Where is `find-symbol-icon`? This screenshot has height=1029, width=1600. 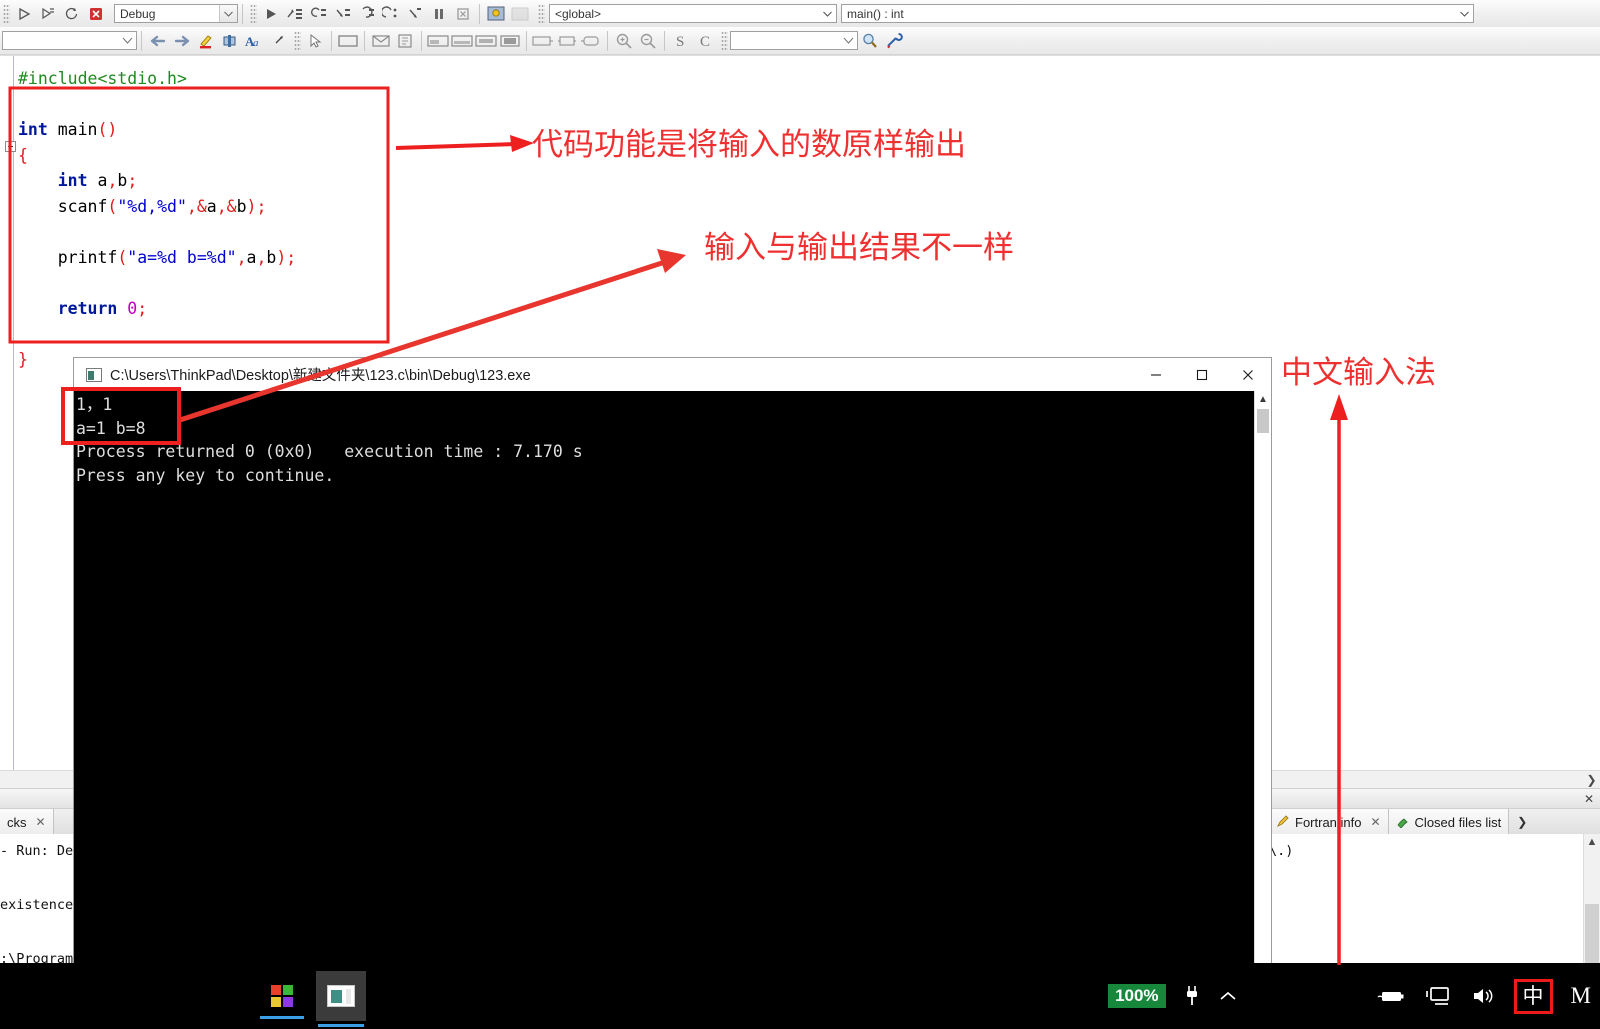
find-symbol-icon is located at coordinates (870, 40).